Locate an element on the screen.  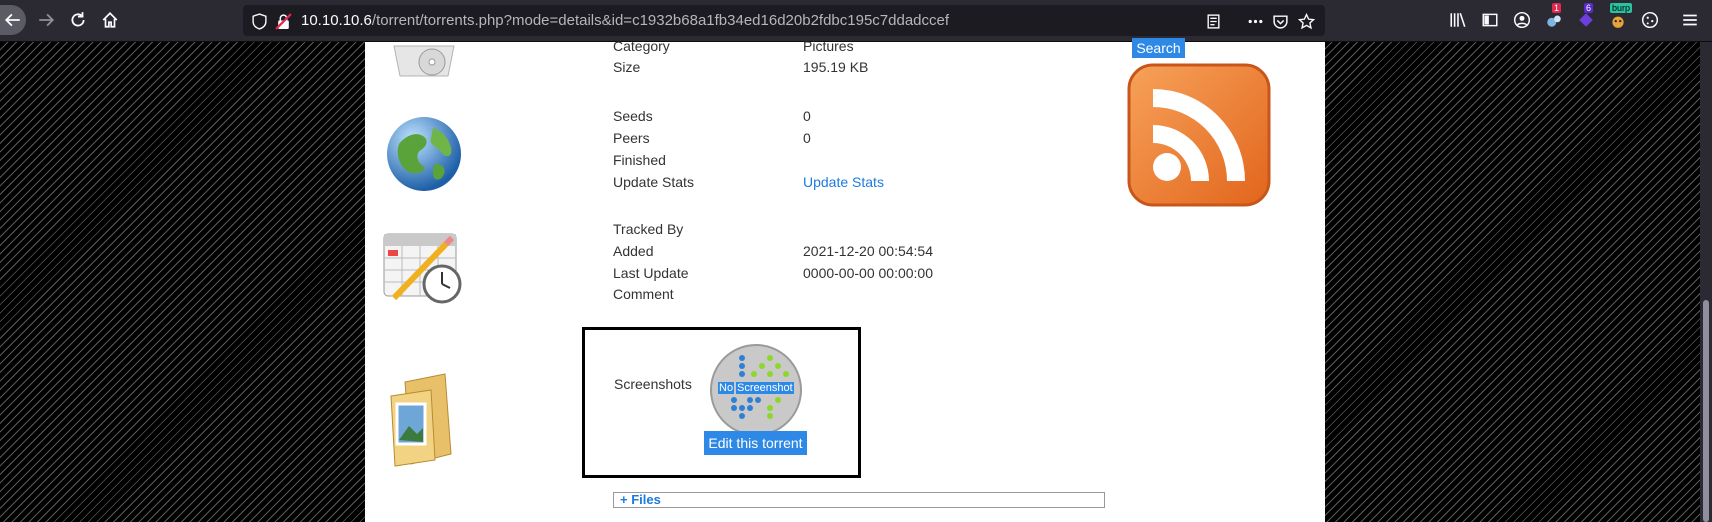
seeds-value: 0 is located at coordinates (807, 116).